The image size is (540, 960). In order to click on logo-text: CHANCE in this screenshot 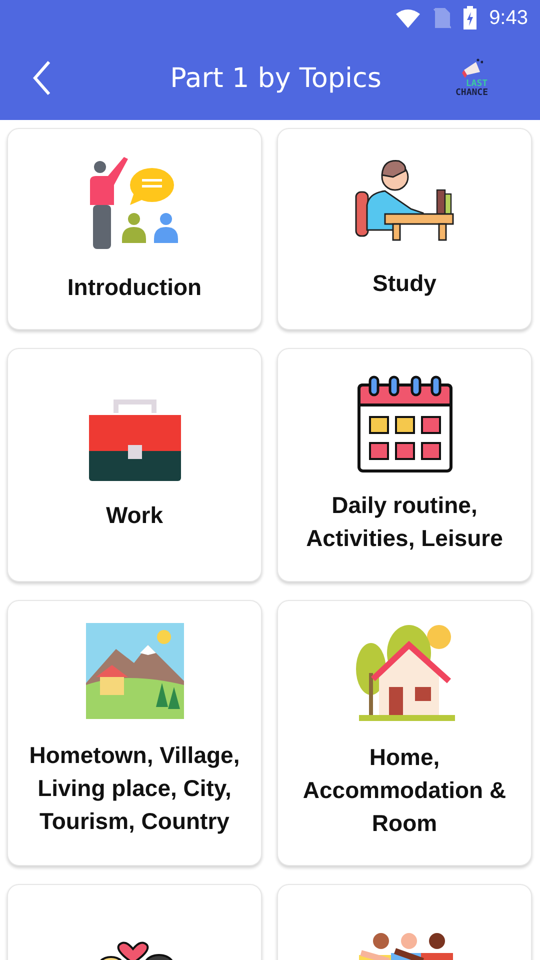, I will do `click(471, 93)`.